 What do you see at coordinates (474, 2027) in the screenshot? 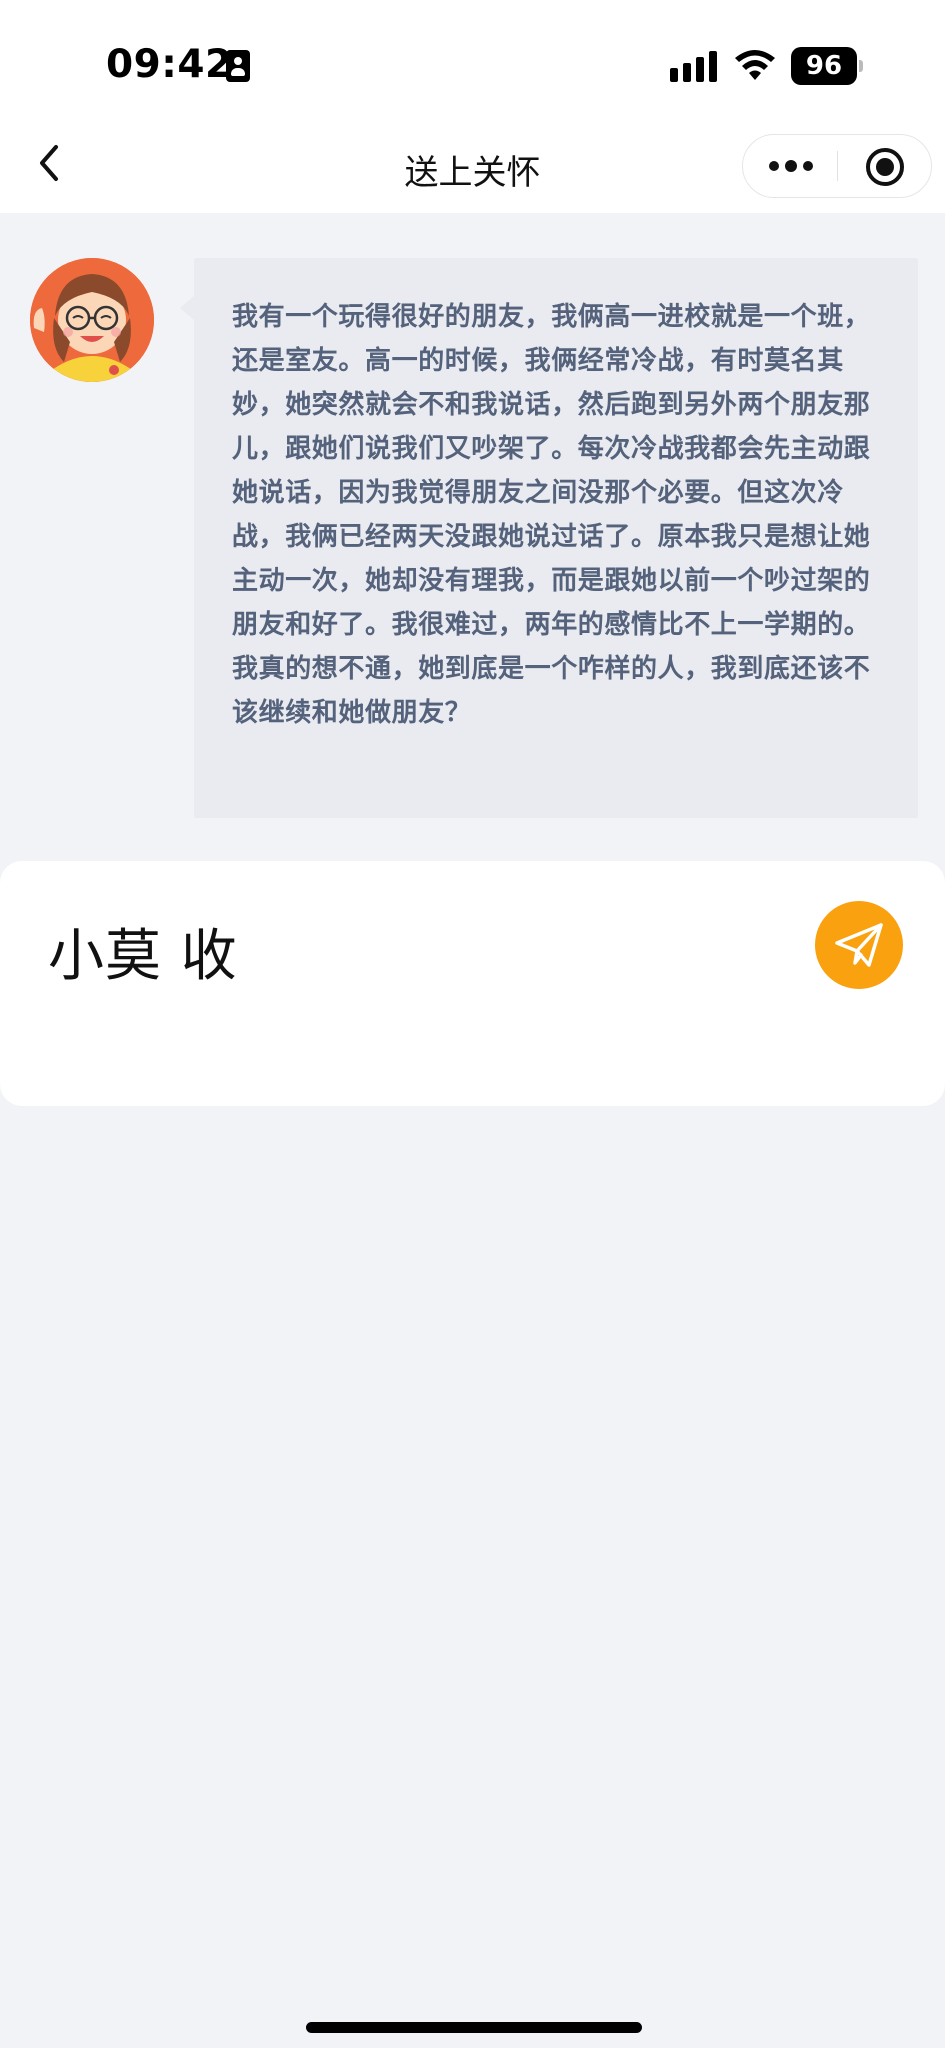
I see `home-indicator` at bounding box center [474, 2027].